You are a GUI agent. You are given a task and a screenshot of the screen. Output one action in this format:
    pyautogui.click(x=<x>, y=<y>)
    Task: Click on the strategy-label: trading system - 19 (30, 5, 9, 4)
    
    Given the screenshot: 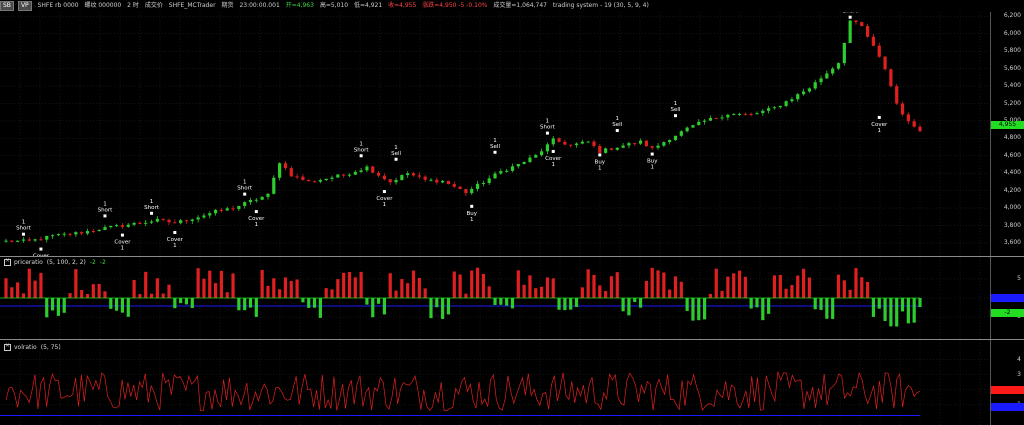 What is the action you would take?
    pyautogui.click(x=600, y=5)
    